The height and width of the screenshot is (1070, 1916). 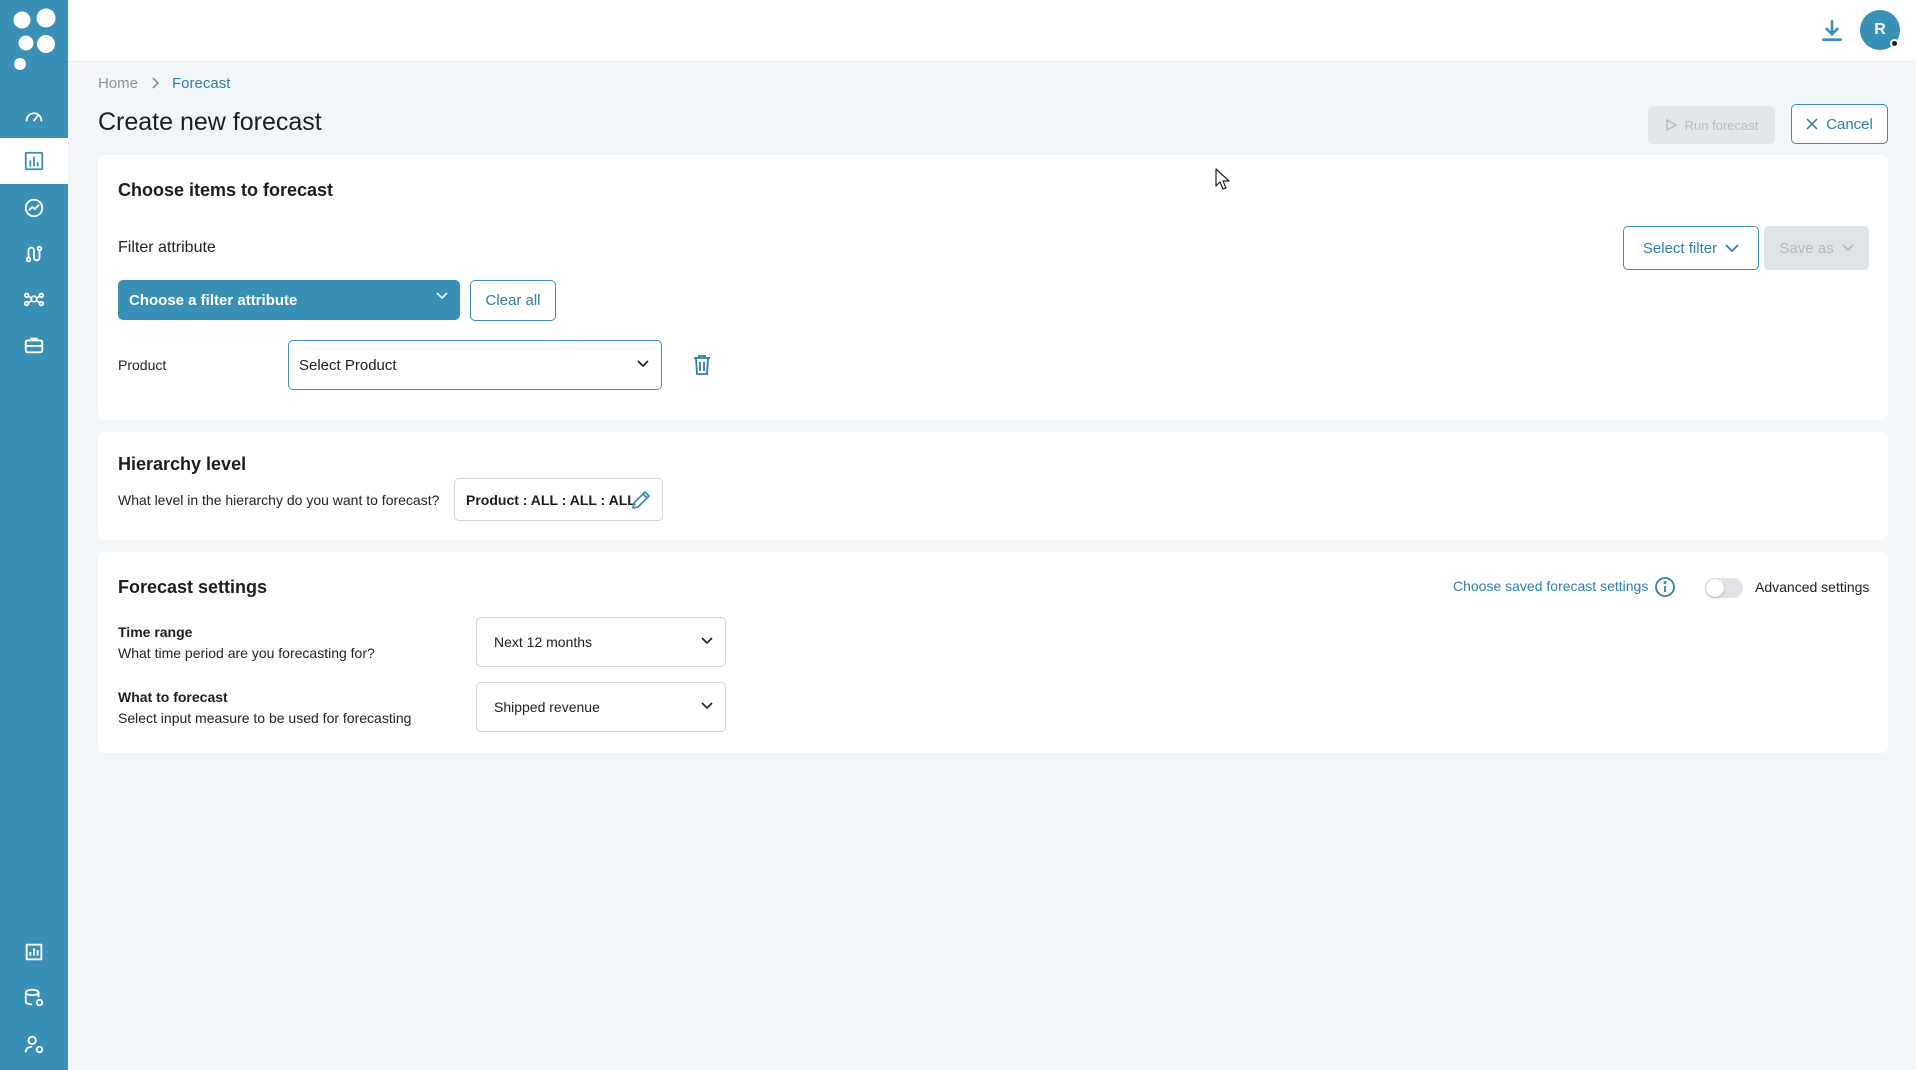 I want to click on database-gear-icon, so click(x=34, y=997).